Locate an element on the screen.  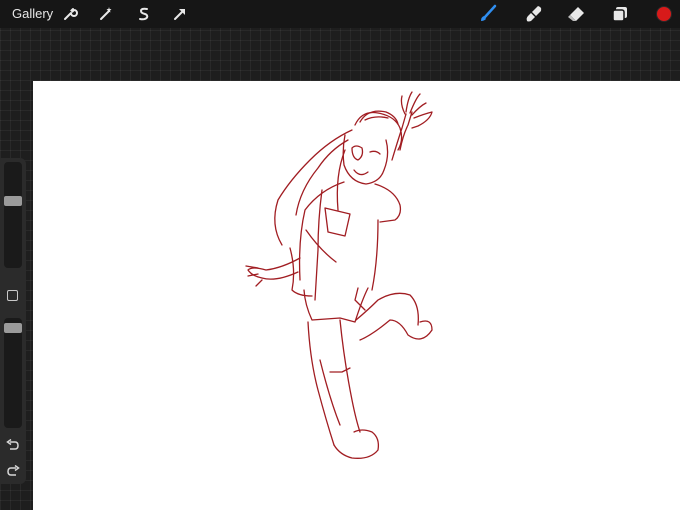
wrench-icon is located at coordinates (70, 14).